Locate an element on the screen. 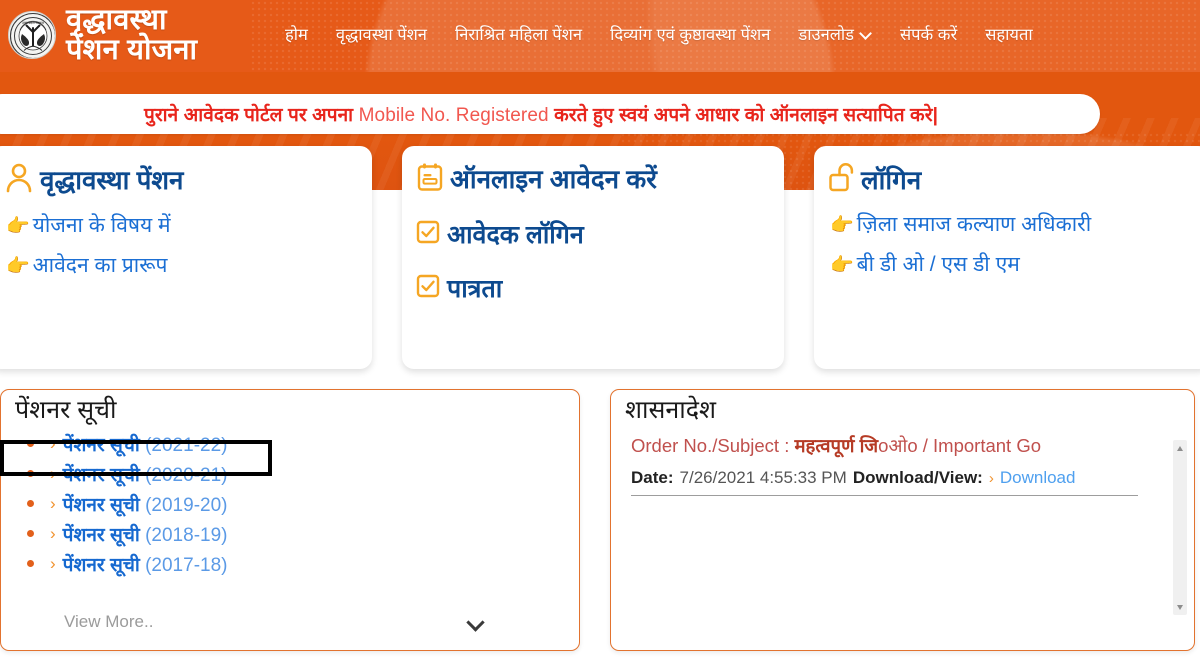 This screenshot has height=661, width=1200. card-title: वृद्धावस्था पेंशन is located at coordinates (112, 180).